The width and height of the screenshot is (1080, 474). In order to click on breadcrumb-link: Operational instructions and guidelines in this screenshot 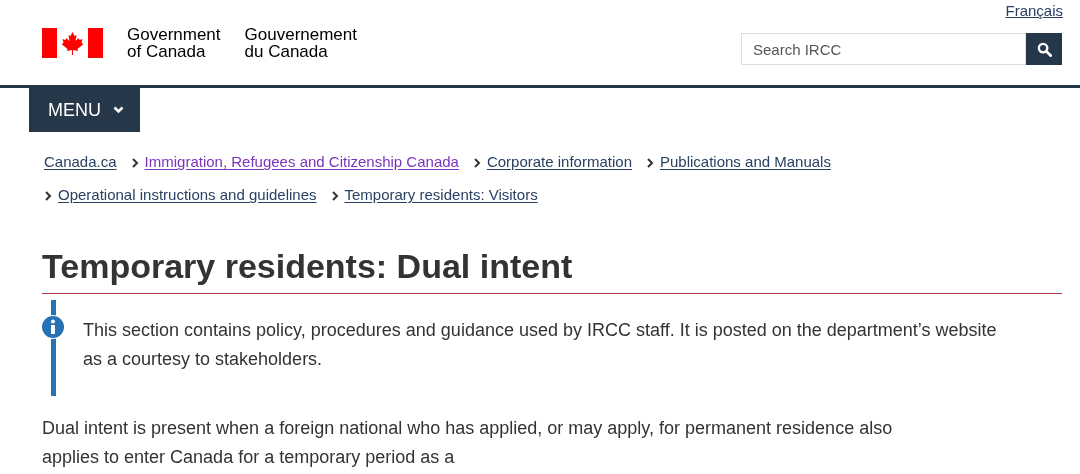, I will do `click(187, 195)`.